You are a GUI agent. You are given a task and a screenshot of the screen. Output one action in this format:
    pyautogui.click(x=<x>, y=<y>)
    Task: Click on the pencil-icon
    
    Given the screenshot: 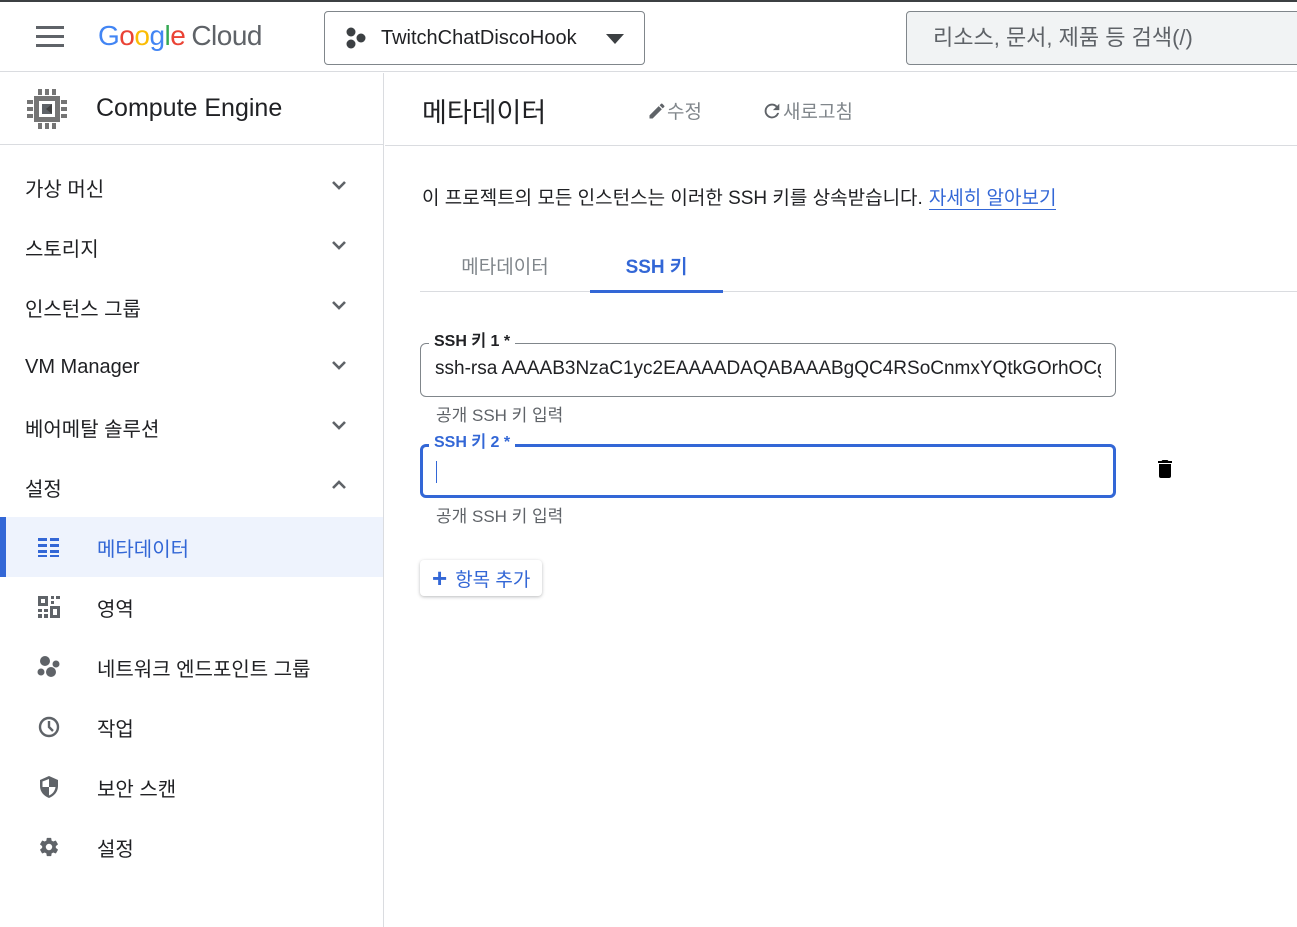 What is the action you would take?
    pyautogui.click(x=657, y=110)
    